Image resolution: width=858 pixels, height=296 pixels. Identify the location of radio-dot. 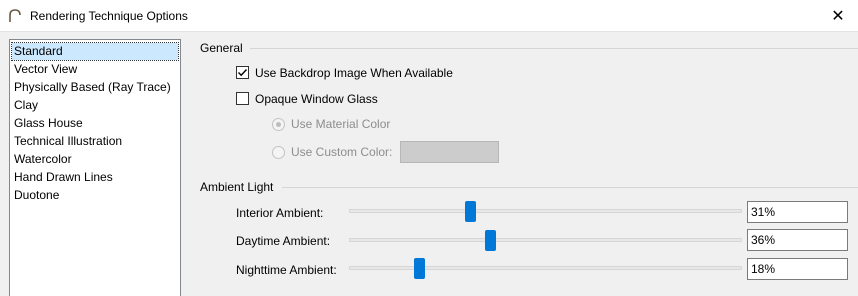
(278, 124).